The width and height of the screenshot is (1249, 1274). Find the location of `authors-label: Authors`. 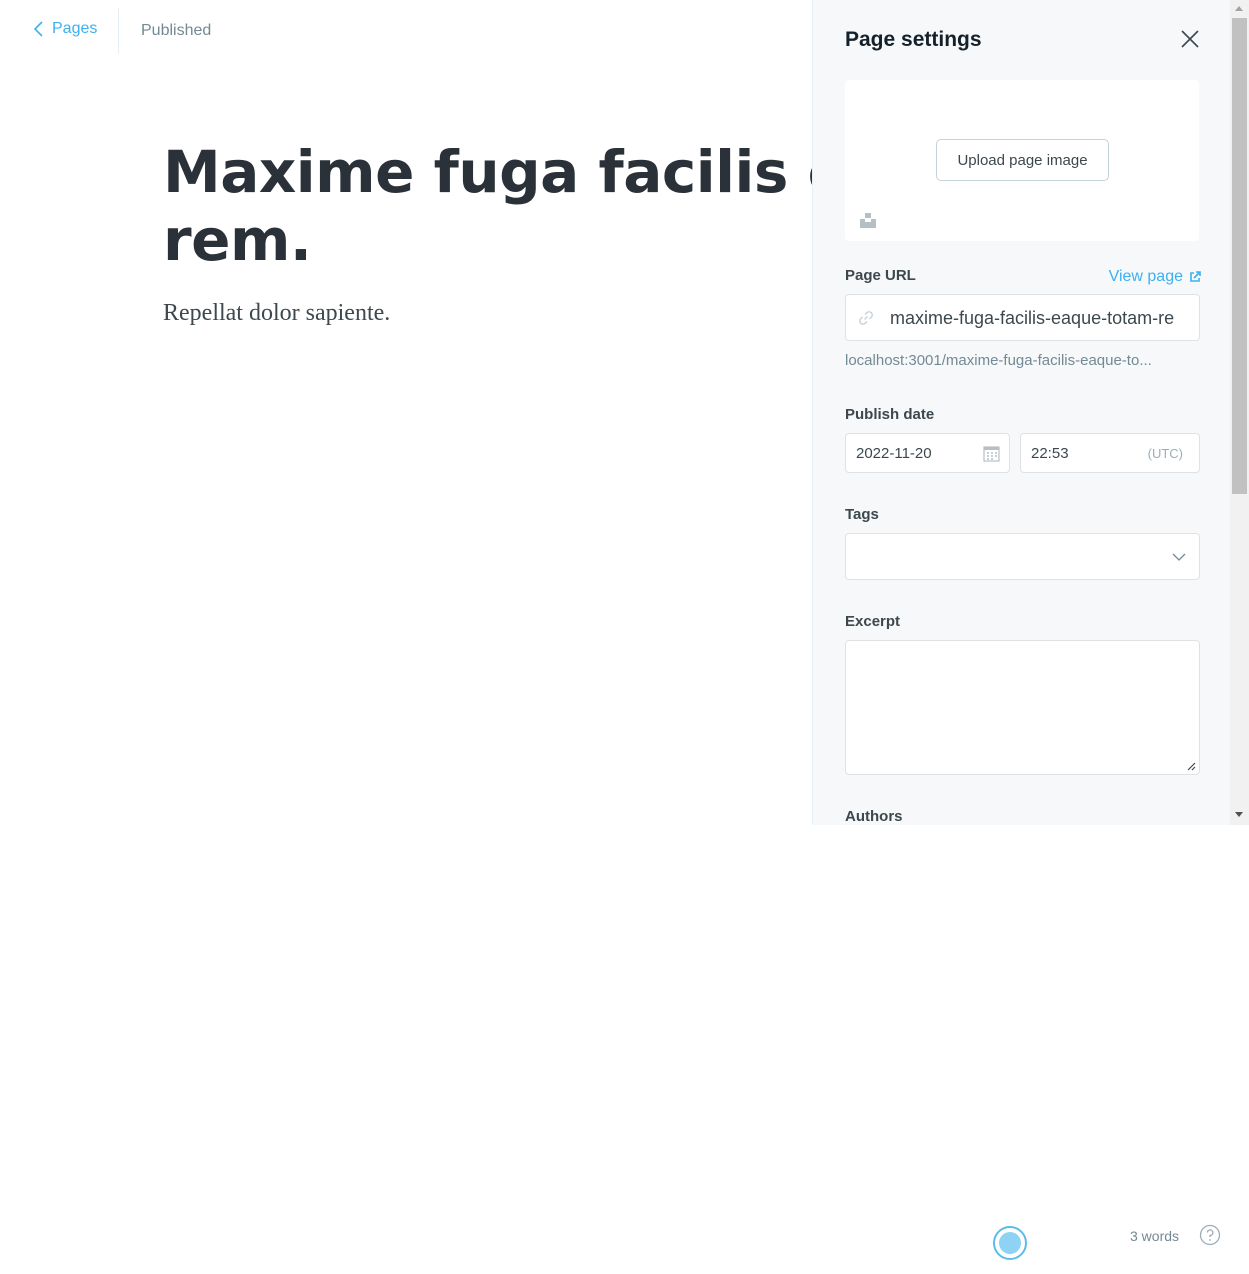

authors-label: Authors is located at coordinates (874, 816).